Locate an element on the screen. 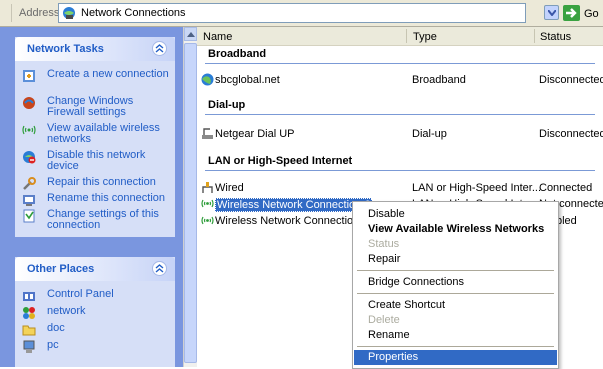 The width and height of the screenshot is (603, 369). connection-name: Netgear Dial UP is located at coordinates (255, 134).